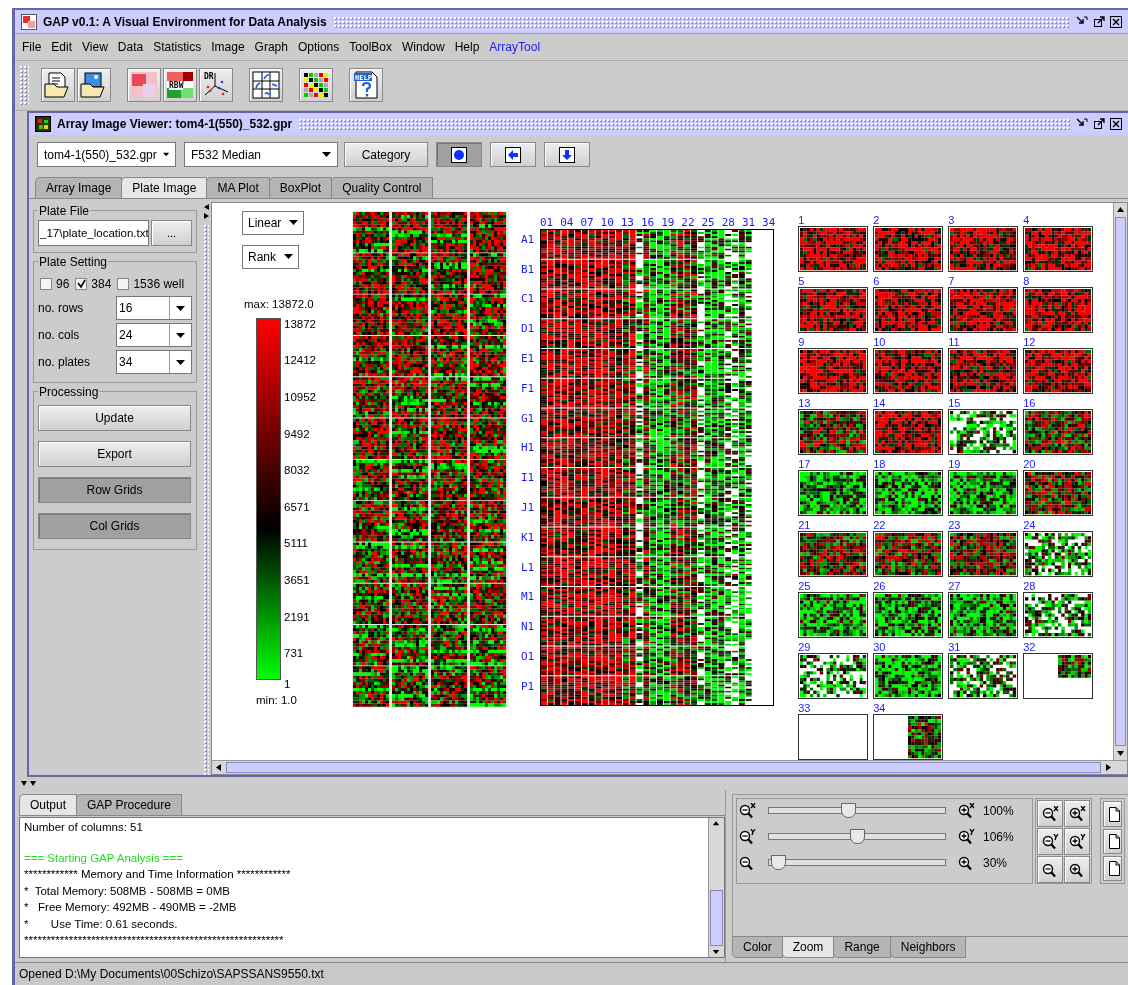 The image size is (1128, 985). Describe the element at coordinates (528, 597) in the screenshot. I see `plate-row-label: M1` at that location.